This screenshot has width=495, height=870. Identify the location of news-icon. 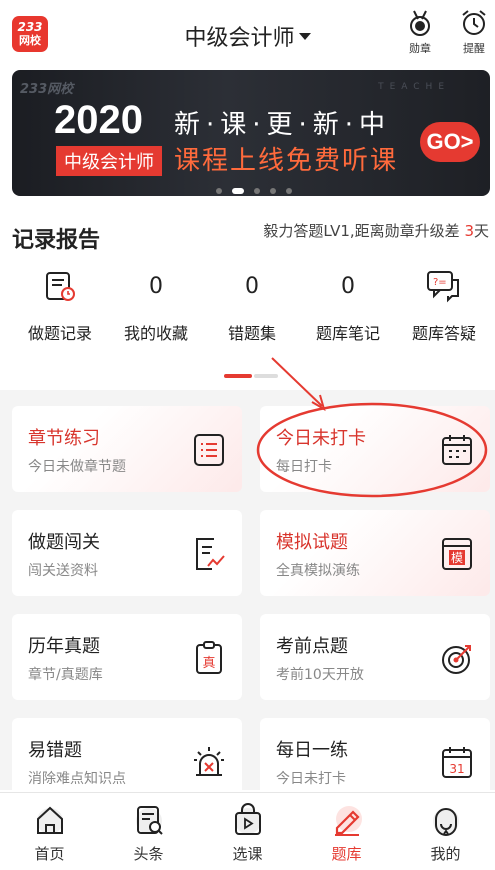
(149, 820).